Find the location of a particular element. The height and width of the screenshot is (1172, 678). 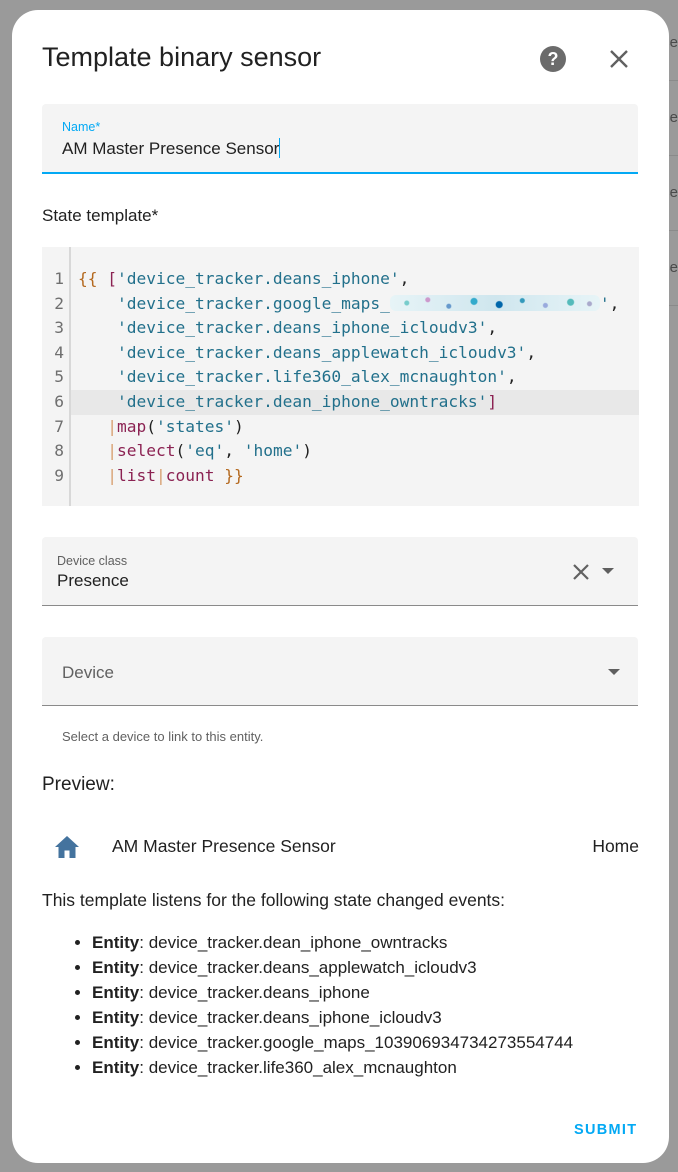

line-number: 5 is located at coordinates (59, 377).